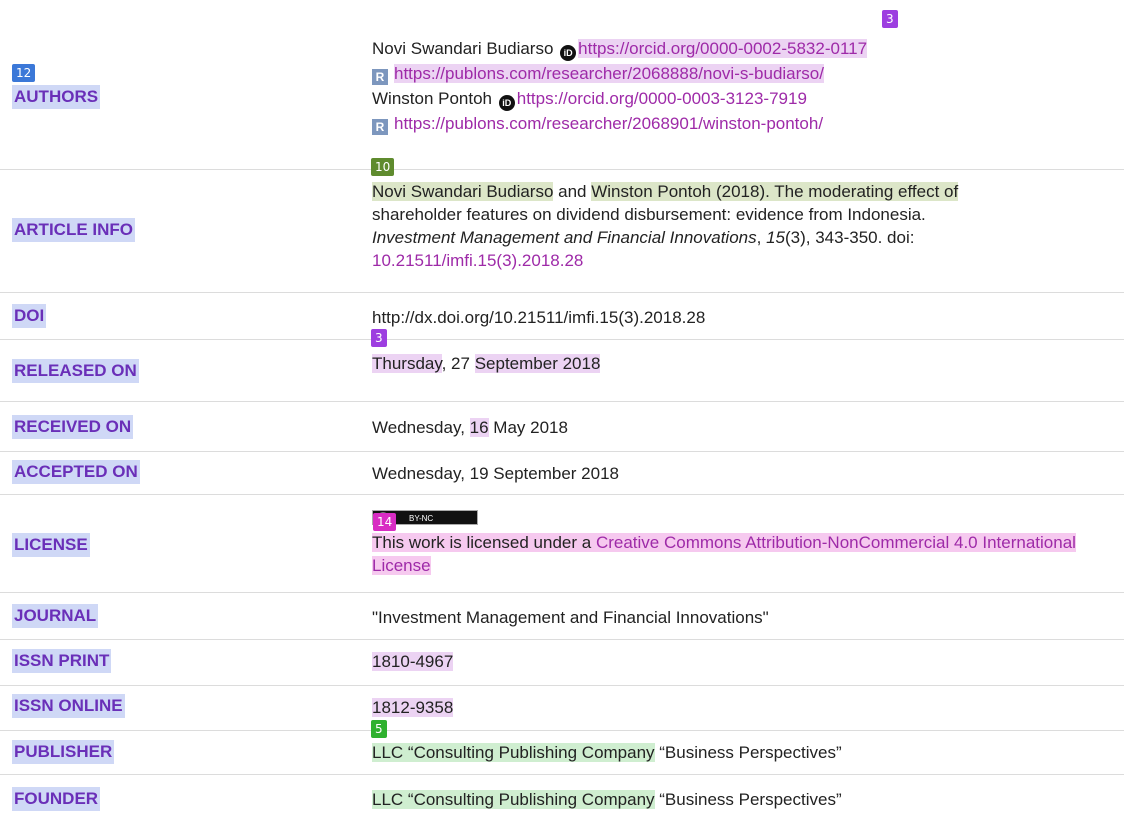 This screenshot has width=1124, height=814. I want to click on accepted-on-value: Wednesday, 19 September 2018, so click(495, 473).